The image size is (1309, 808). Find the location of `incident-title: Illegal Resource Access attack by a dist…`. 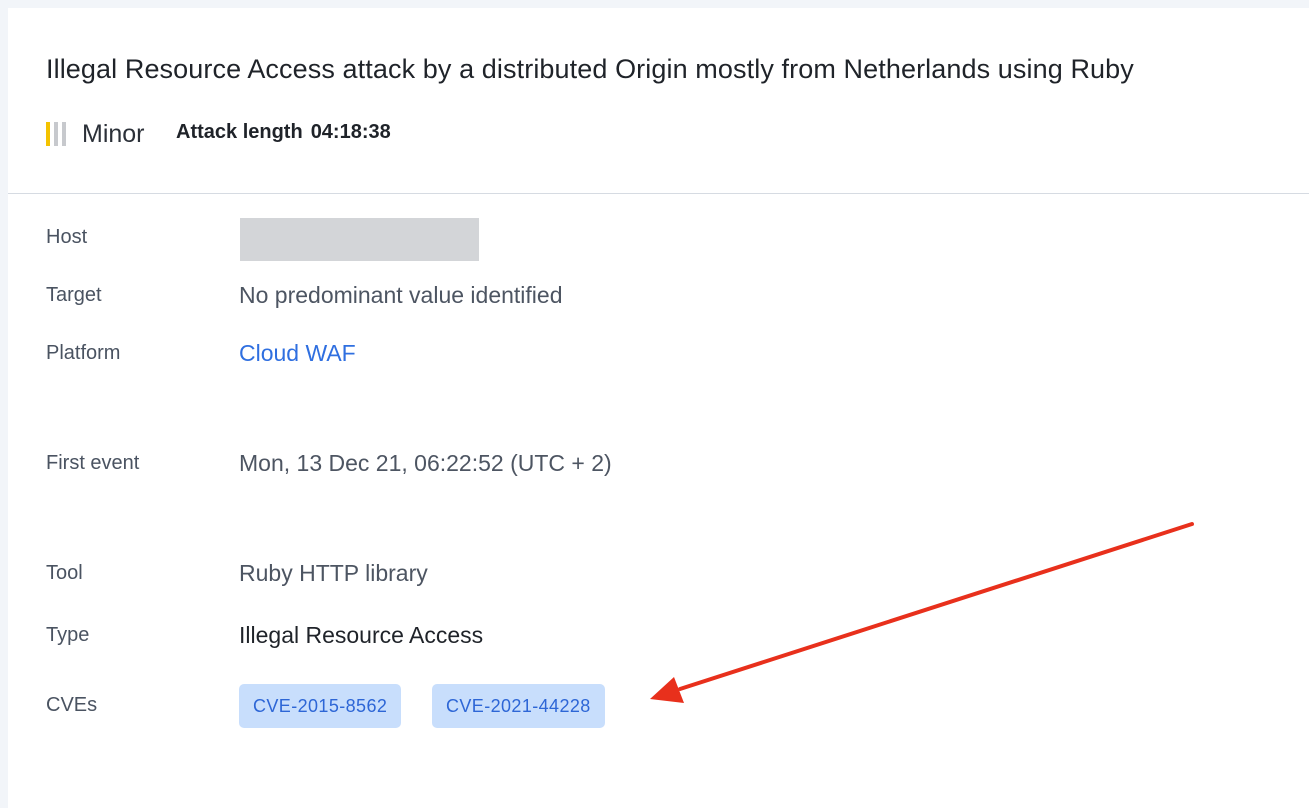

incident-title: Illegal Resource Access attack by a dist… is located at coordinates (590, 69).